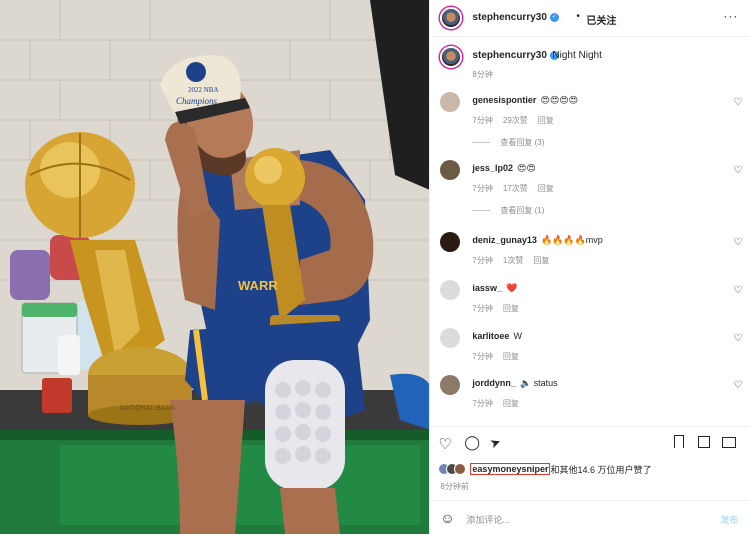  I want to click on more-options-icon: ···, so click(730, 16).